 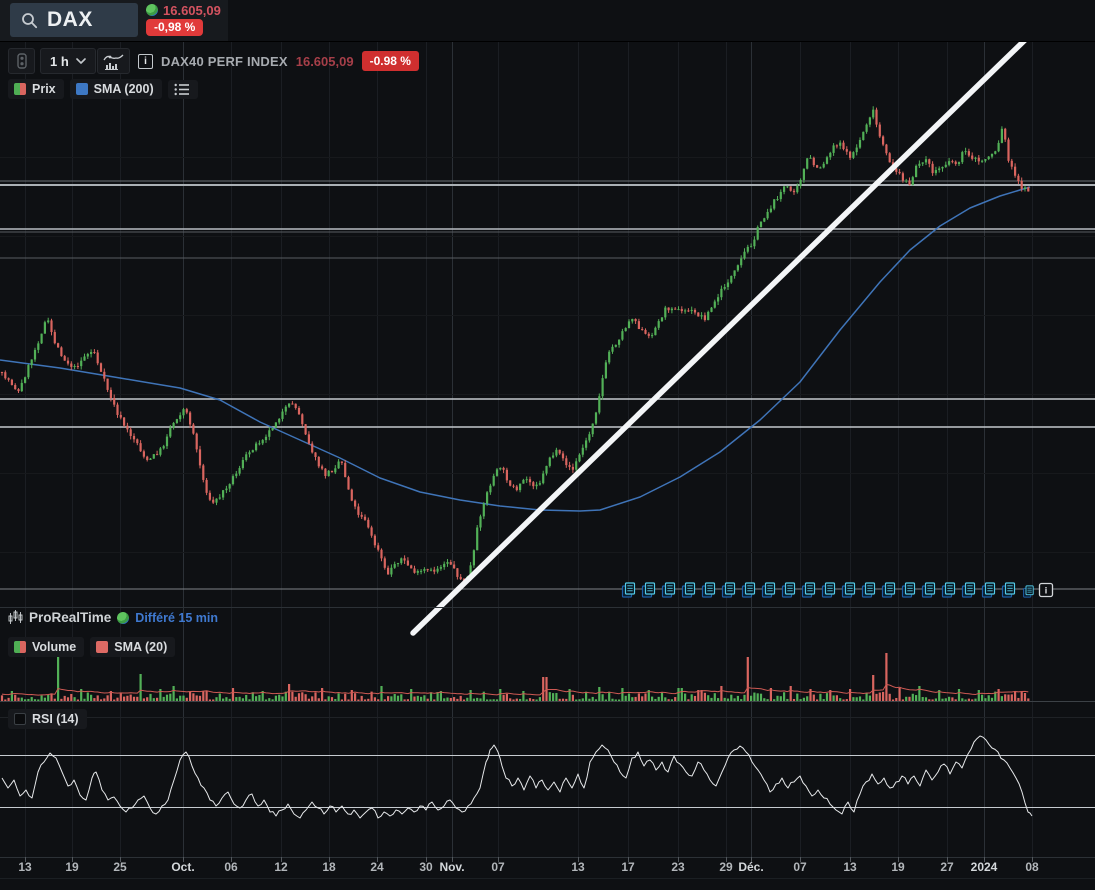 What do you see at coordinates (182, 89) in the screenshot?
I see `indicator-list-button` at bounding box center [182, 89].